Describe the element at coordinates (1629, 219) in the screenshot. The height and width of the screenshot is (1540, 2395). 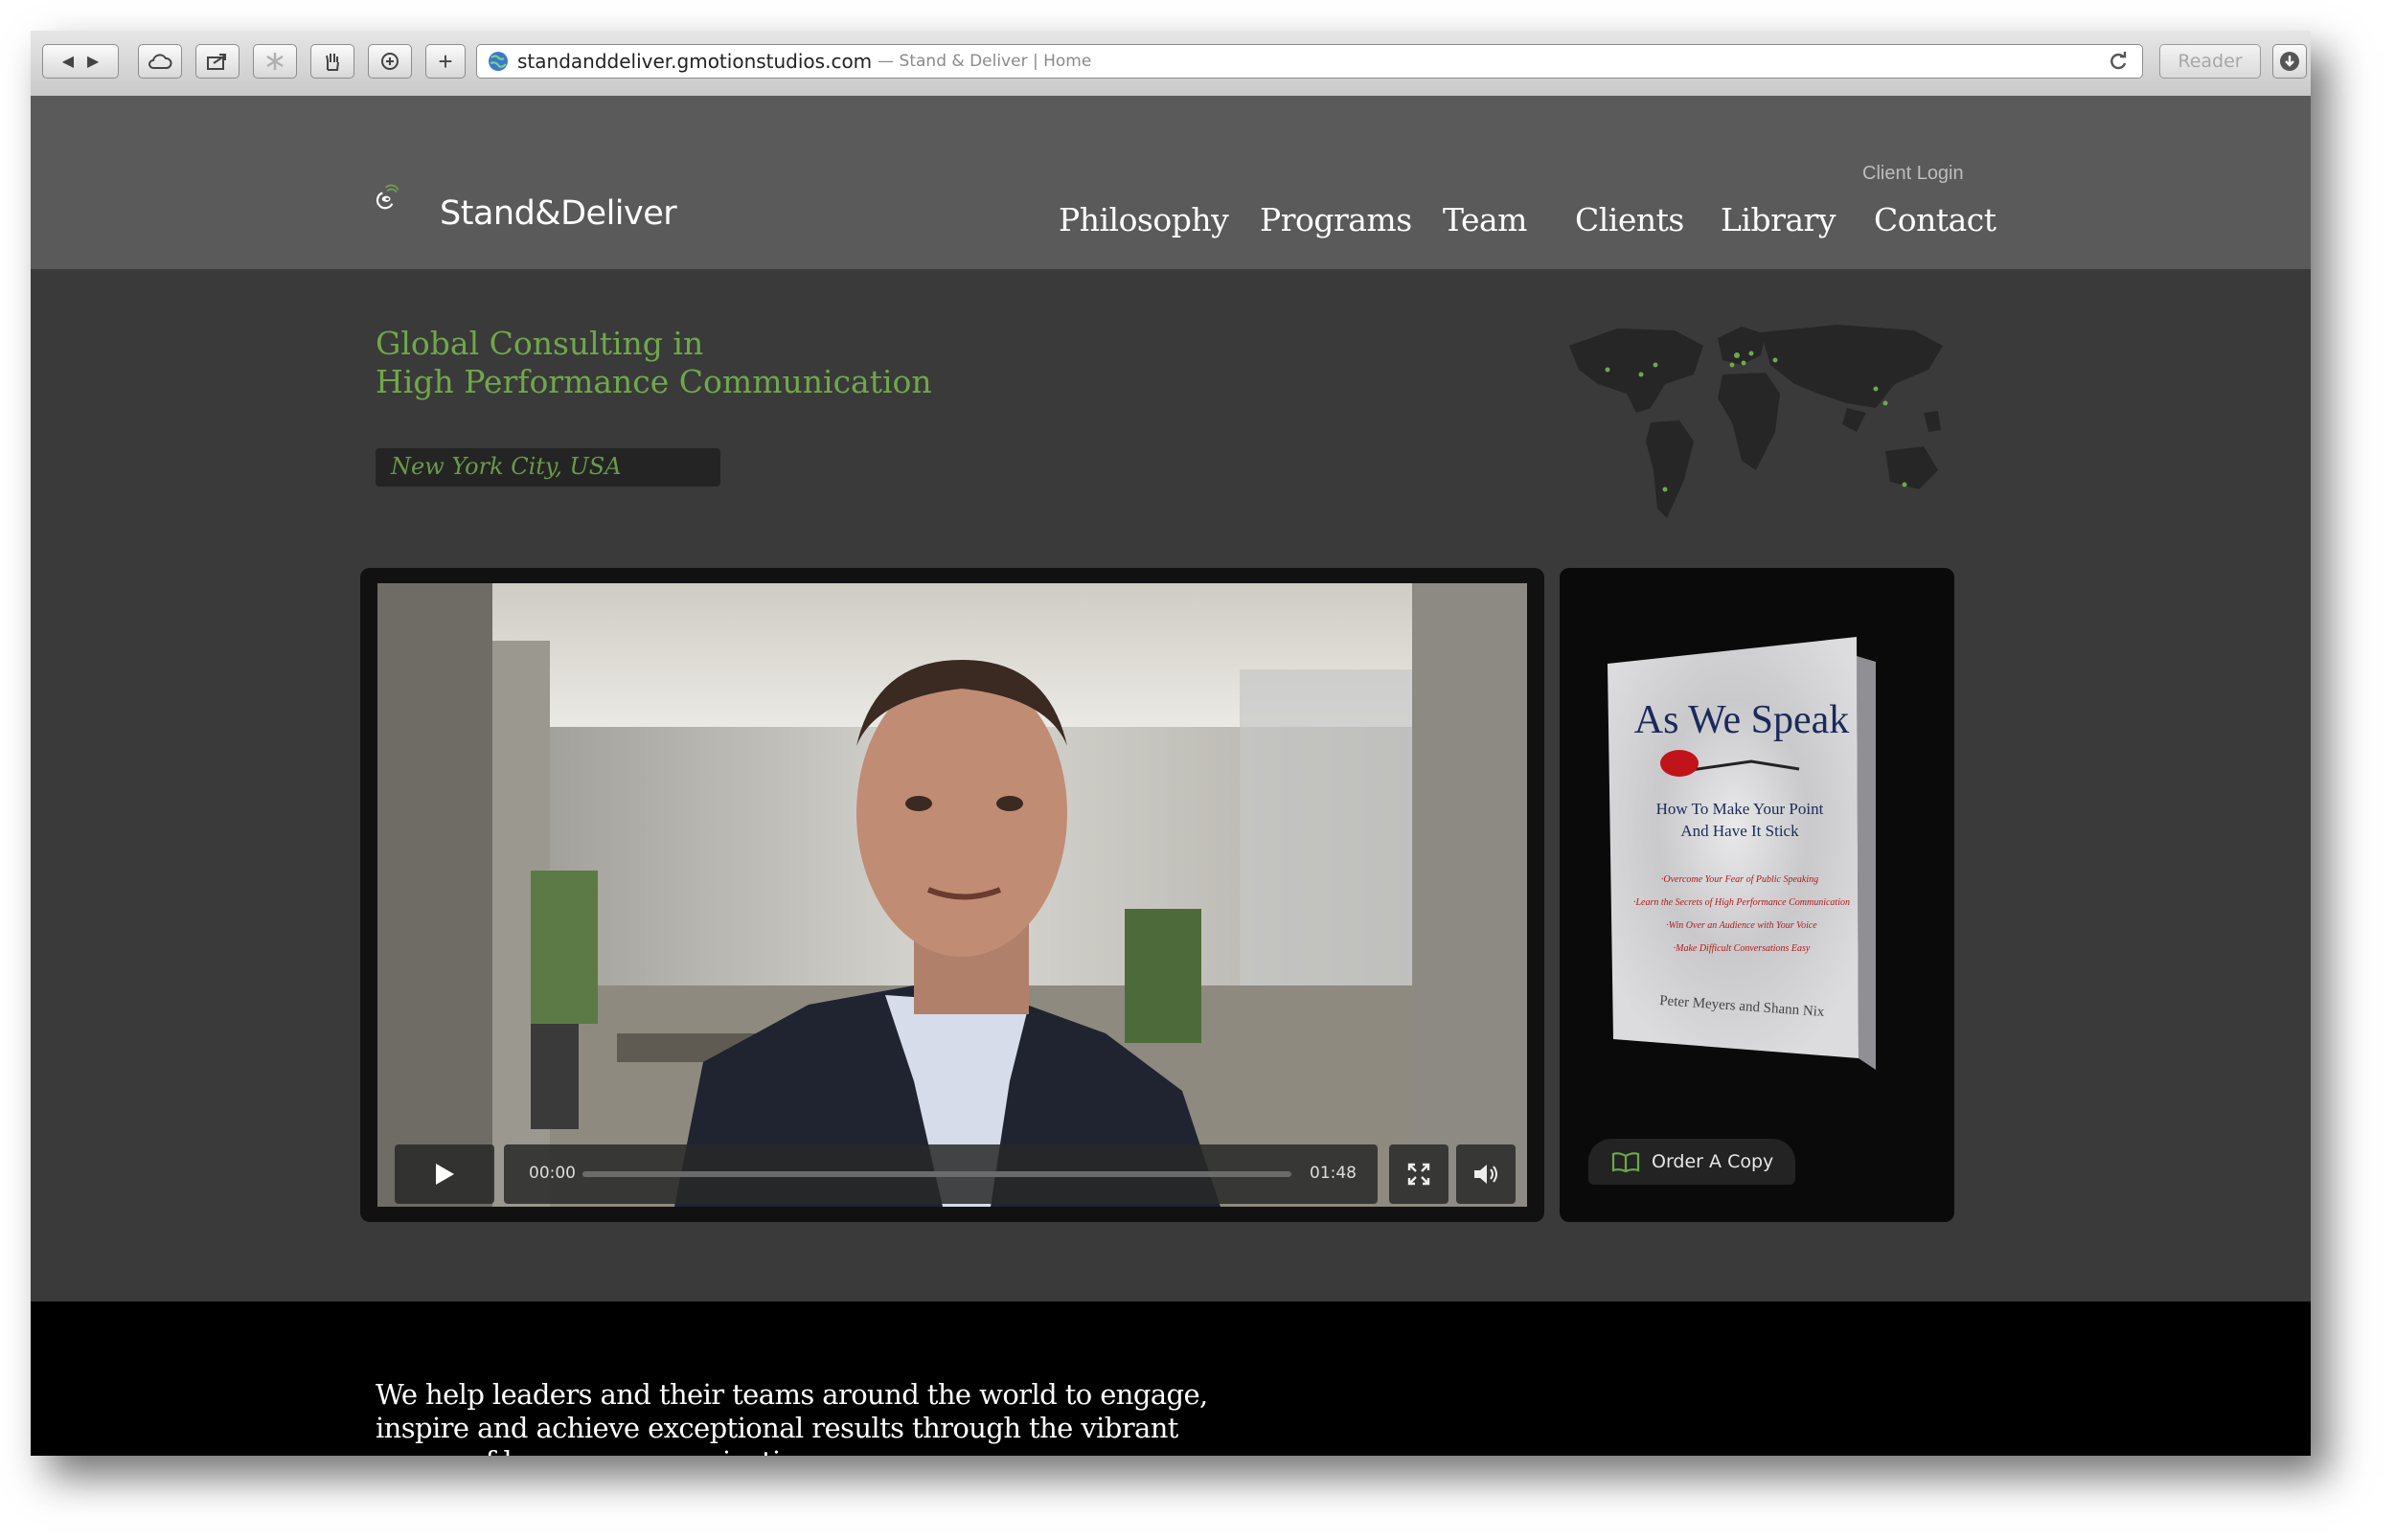
I see `nav-clients: Clients` at that location.